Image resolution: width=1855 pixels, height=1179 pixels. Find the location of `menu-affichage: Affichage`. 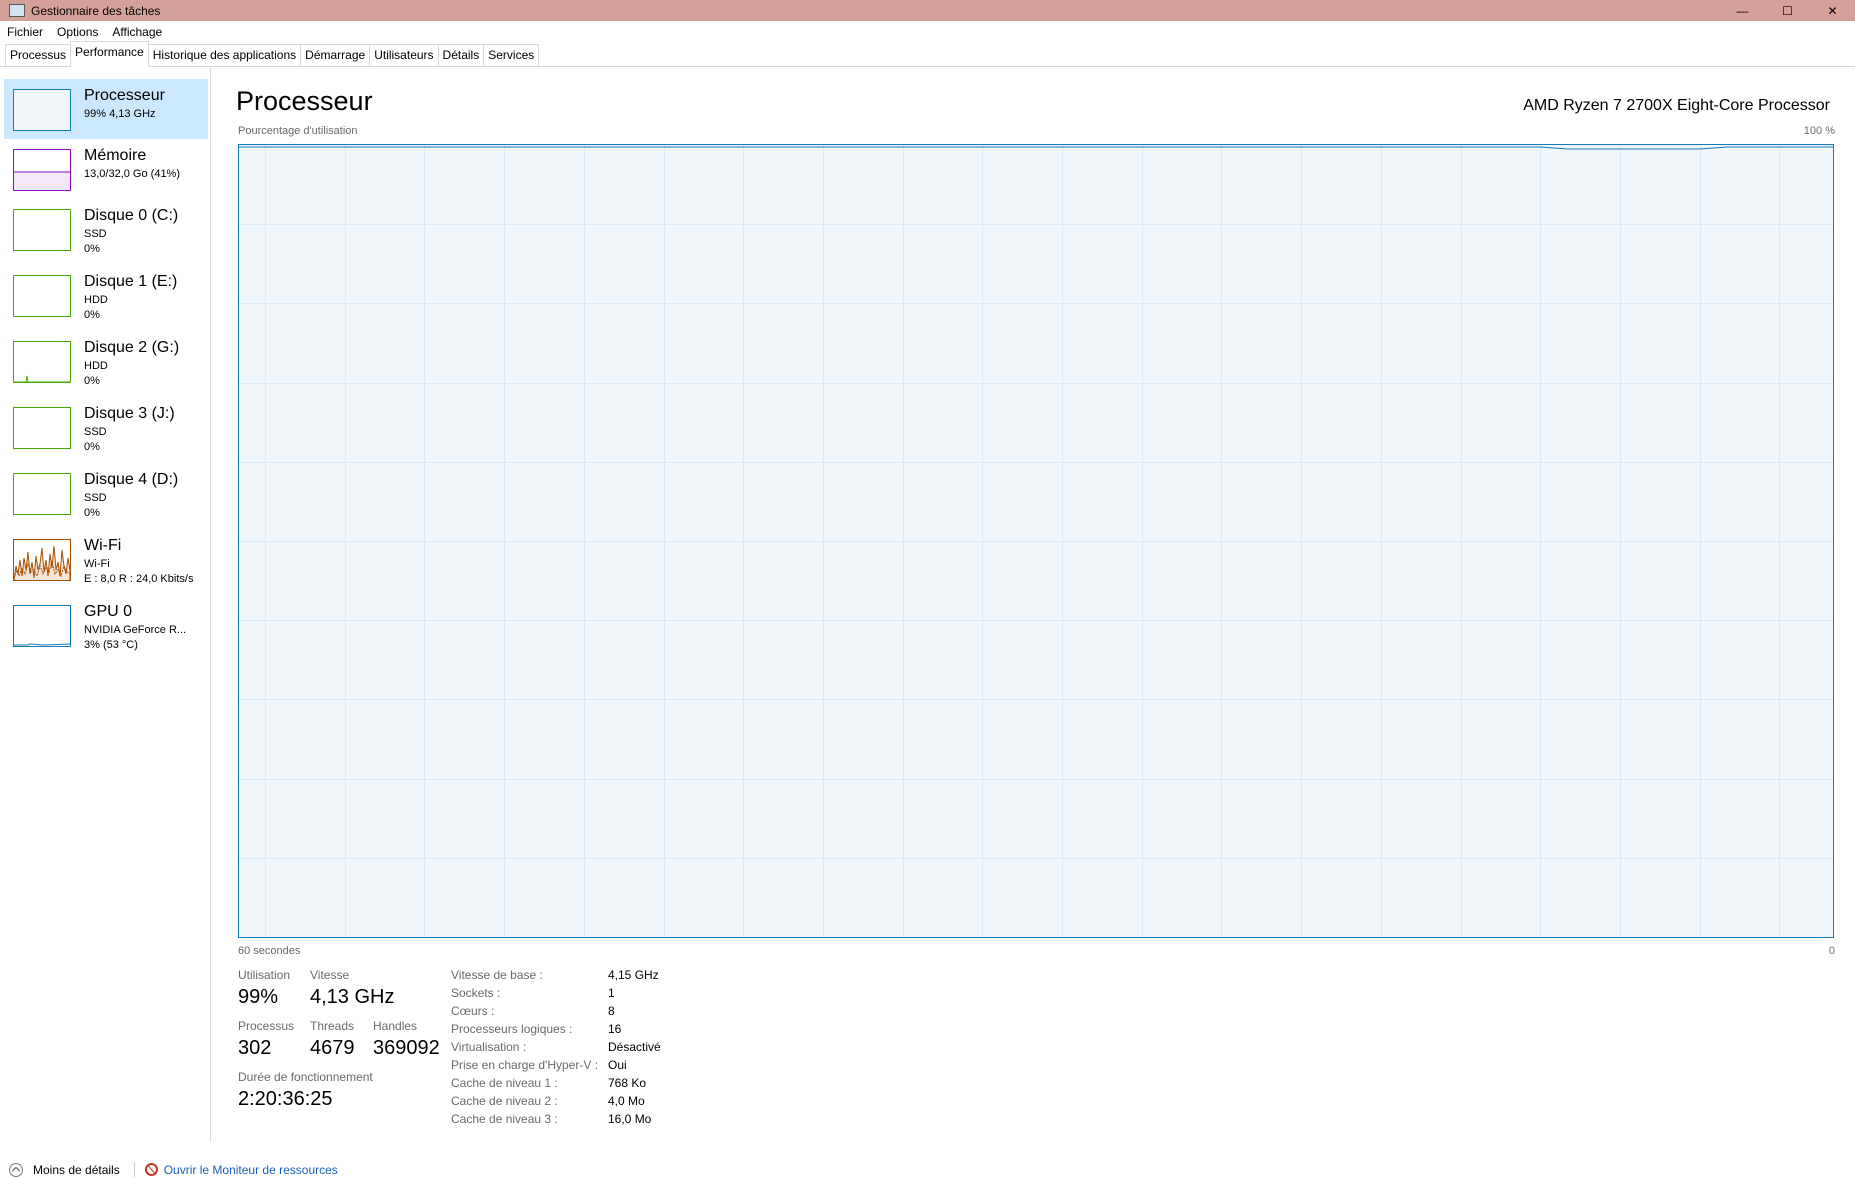

menu-affichage: Affichage is located at coordinates (137, 32).